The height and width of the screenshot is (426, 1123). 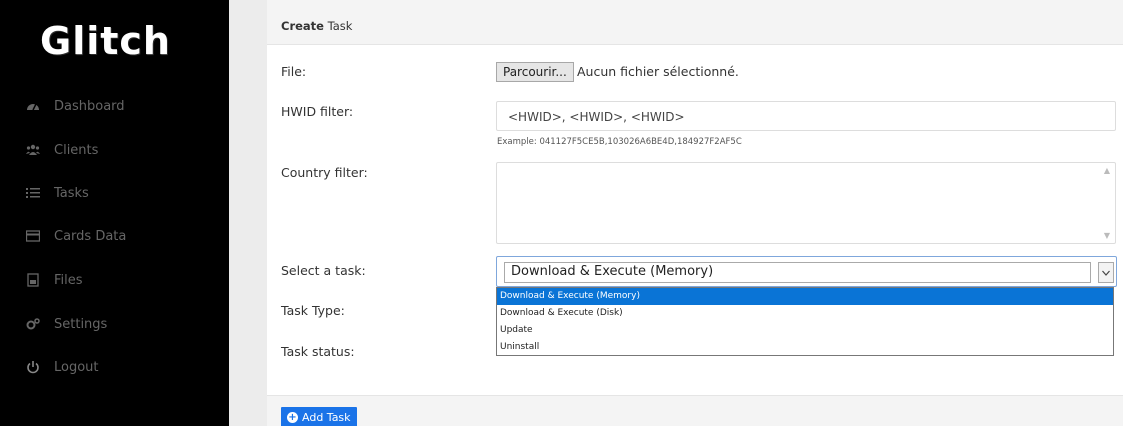 What do you see at coordinates (313, 310) in the screenshot?
I see `task-type-label: Task Type:` at bounding box center [313, 310].